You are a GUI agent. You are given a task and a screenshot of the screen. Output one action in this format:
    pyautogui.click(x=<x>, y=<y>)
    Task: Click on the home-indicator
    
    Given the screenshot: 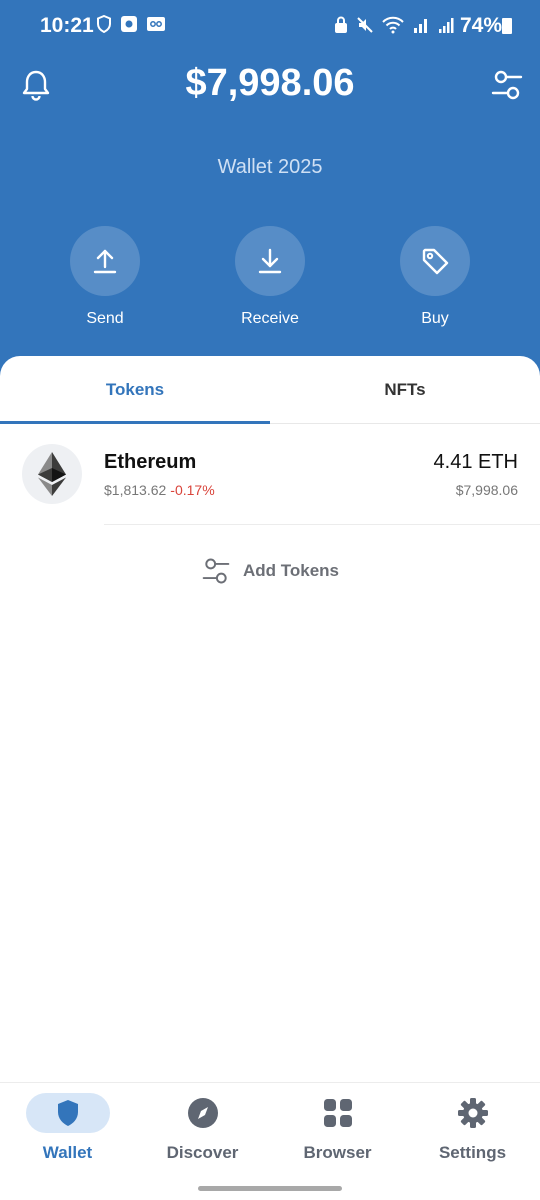 What is the action you would take?
    pyautogui.click(x=270, y=1188)
    